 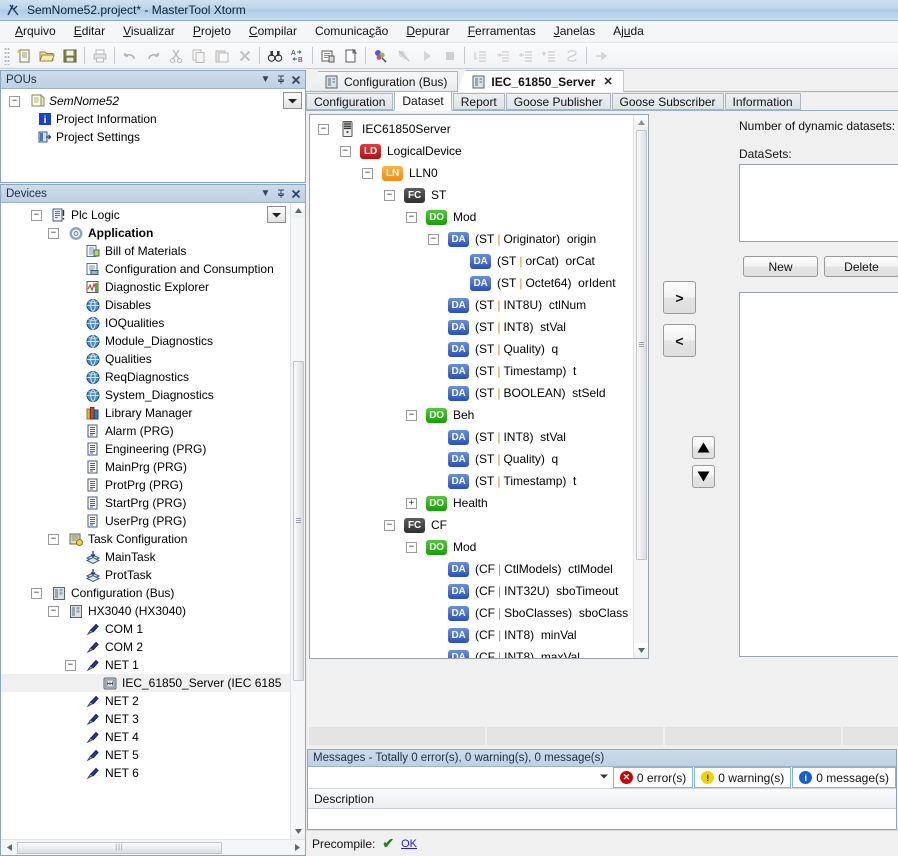 What do you see at coordinates (380, 56) in the screenshot?
I see `login-icon` at bounding box center [380, 56].